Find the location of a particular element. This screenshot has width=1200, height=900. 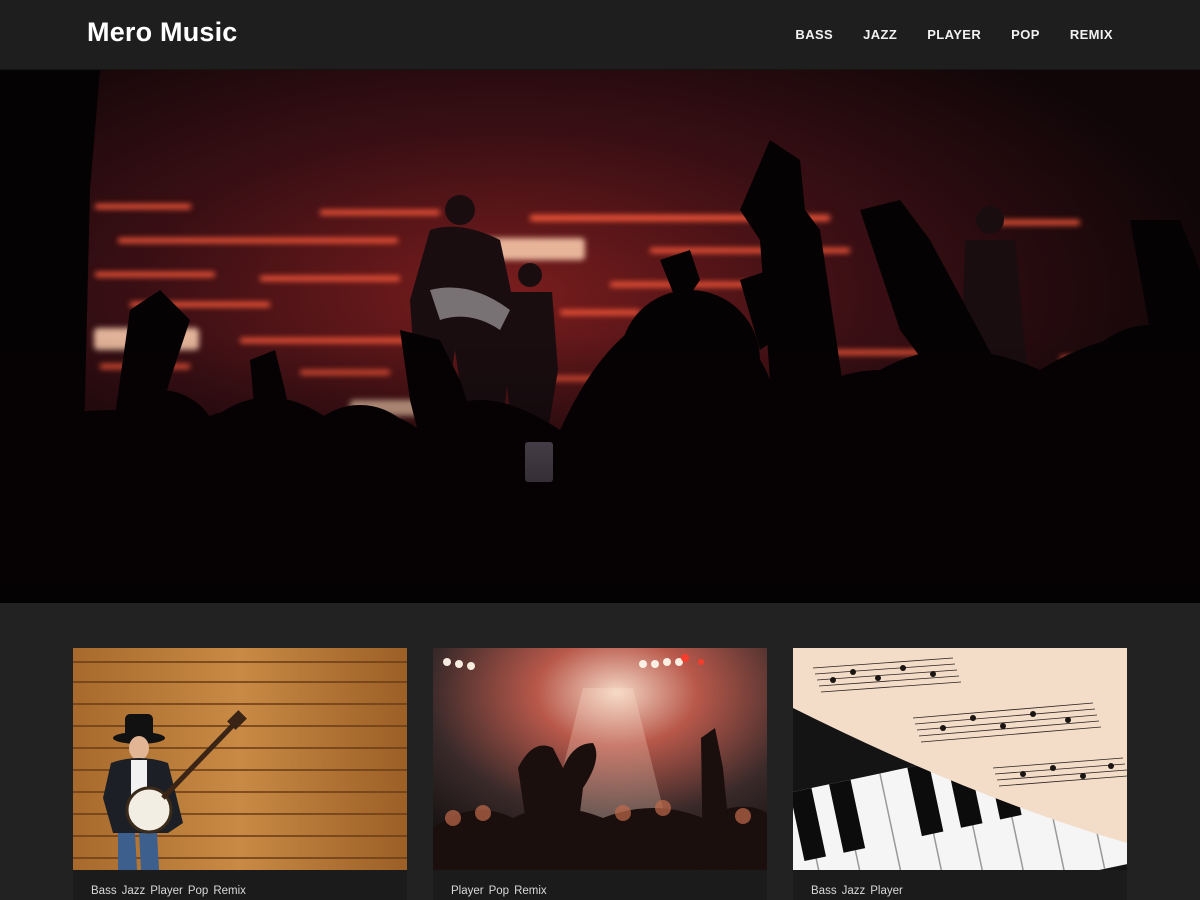

piano-sheet-music-illustration is located at coordinates (960, 759).